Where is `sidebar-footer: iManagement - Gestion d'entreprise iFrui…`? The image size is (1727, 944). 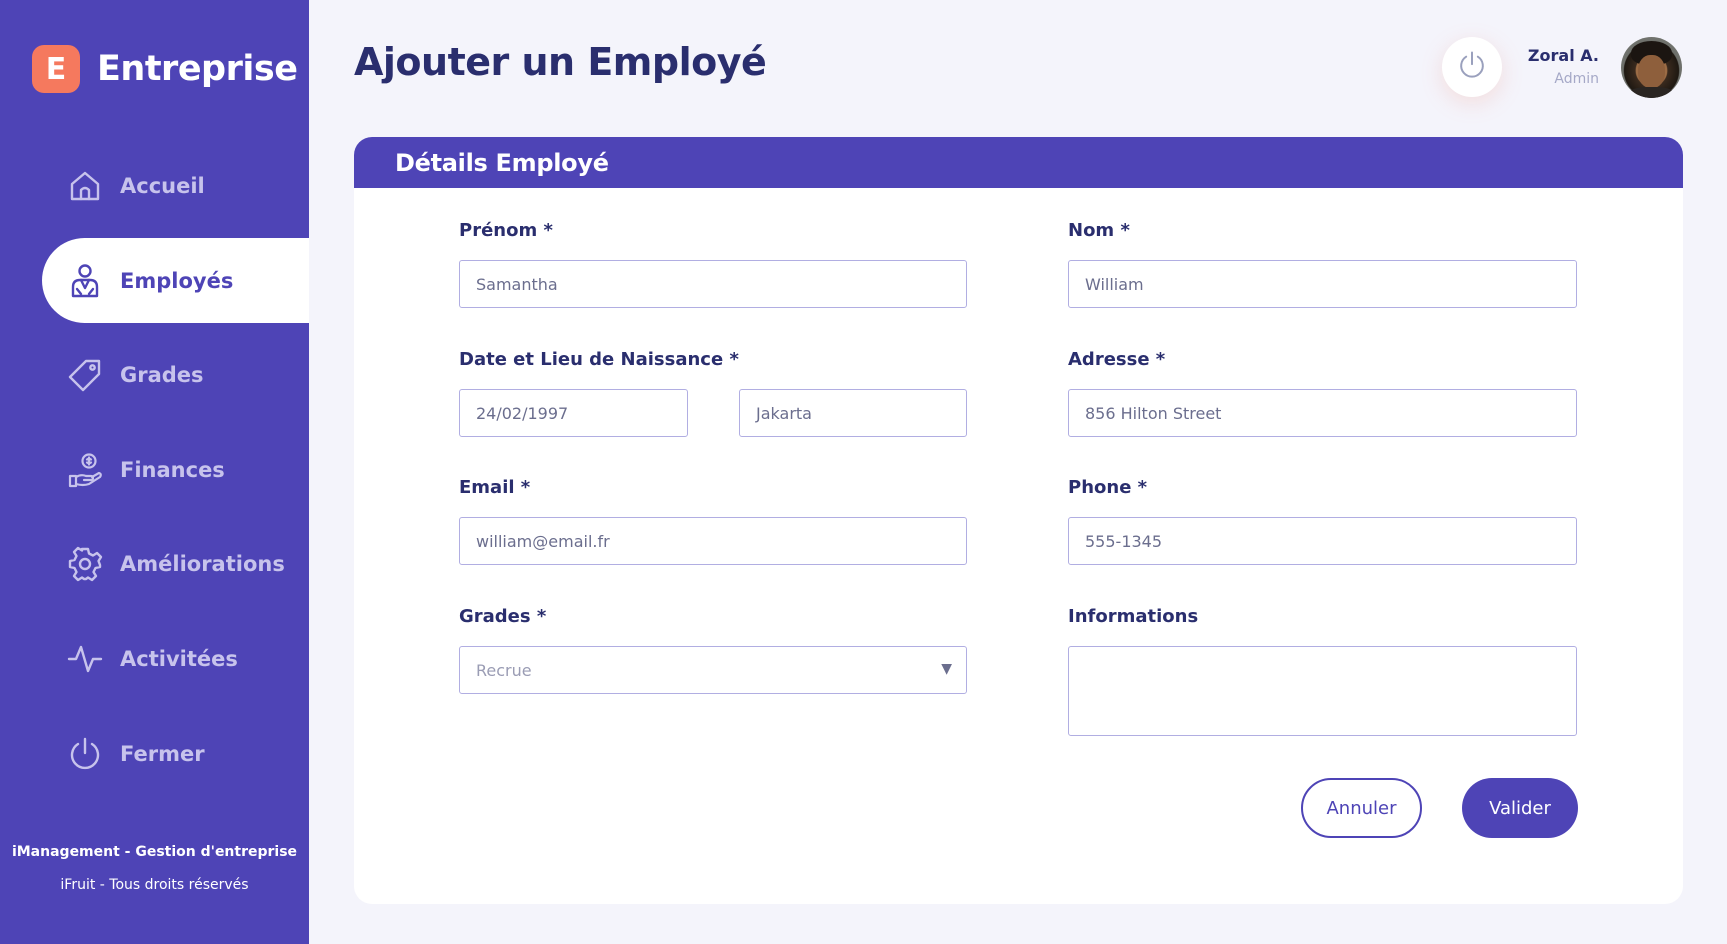
sidebar-footer: iManagement - Gestion d'entreprise iFrui… is located at coordinates (154, 868).